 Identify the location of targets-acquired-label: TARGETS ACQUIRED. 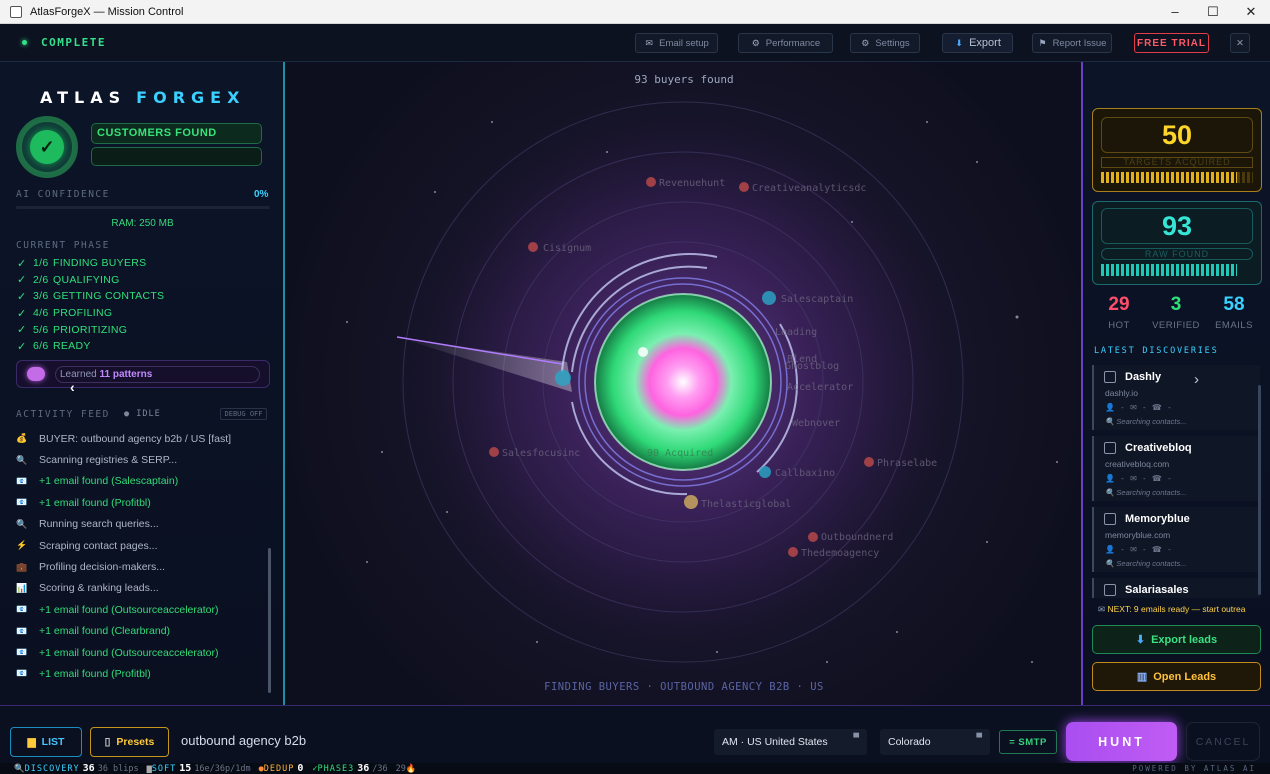
(1177, 162).